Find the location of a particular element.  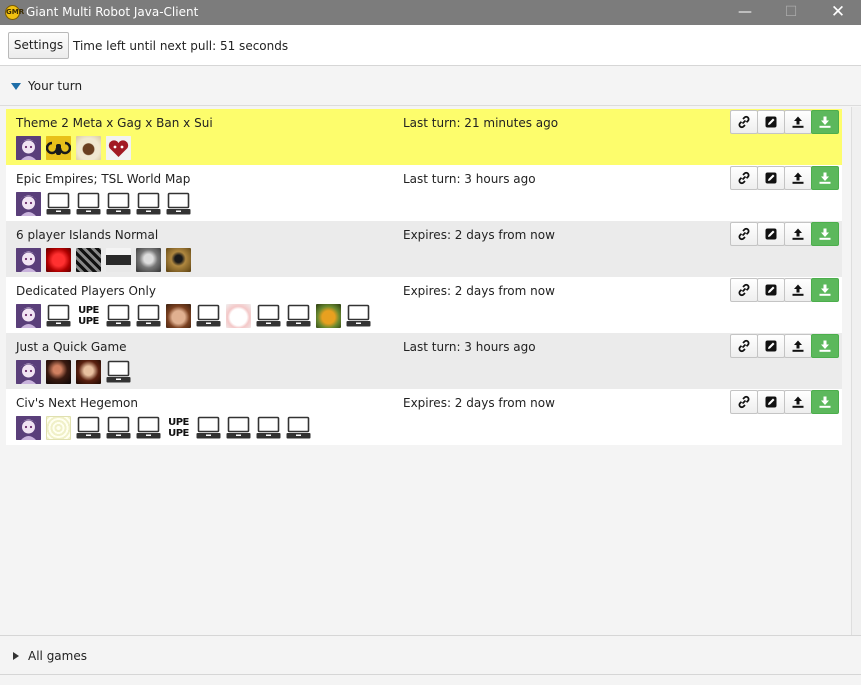

all-games-label: All games is located at coordinates (57, 656).